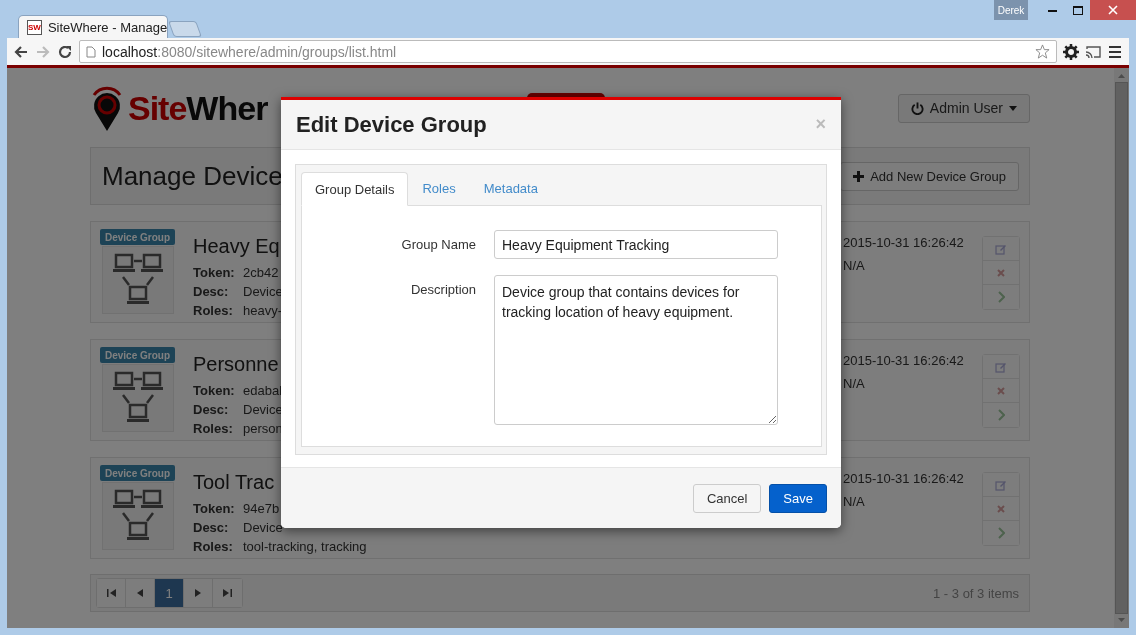 The width and height of the screenshot is (1136, 635). I want to click on favicon: SW, so click(34, 27).